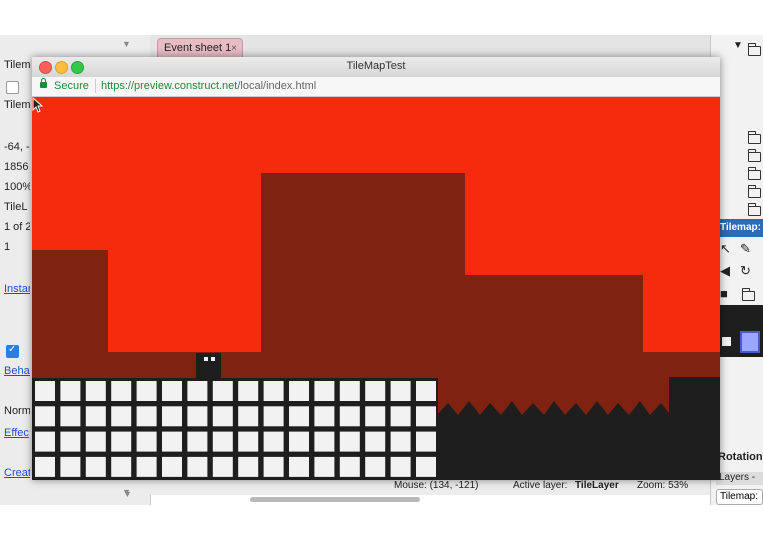  I want to click on tile-swatch, so click(726, 341).